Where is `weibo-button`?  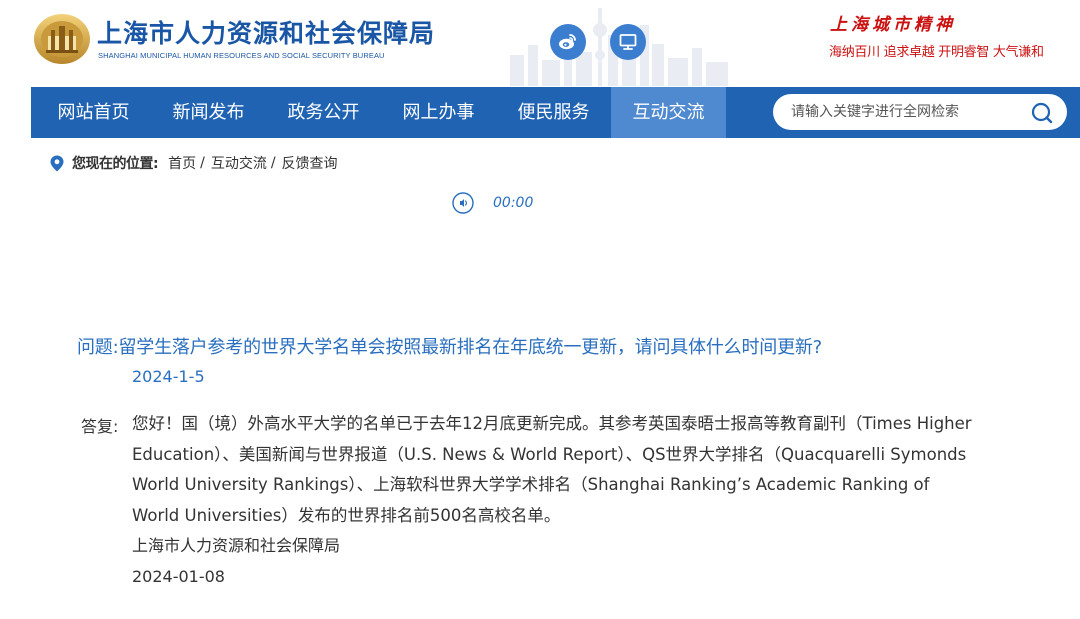 weibo-button is located at coordinates (568, 42).